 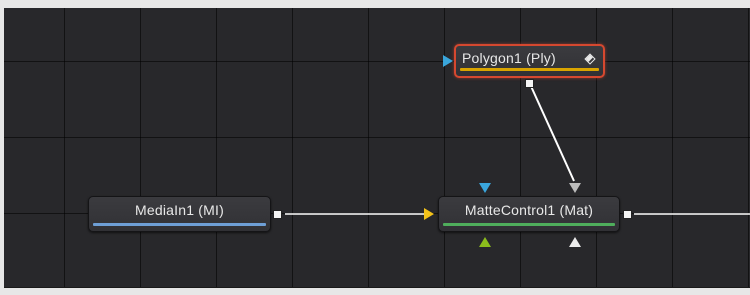 I want to click on mediain1-color-bar, so click(x=179, y=224).